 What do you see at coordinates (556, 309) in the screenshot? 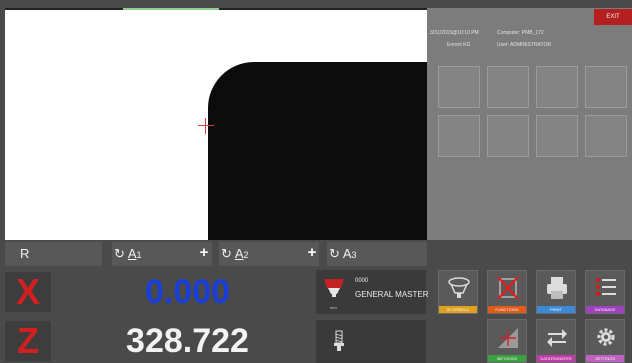
I see `print-label: PRINT` at bounding box center [556, 309].